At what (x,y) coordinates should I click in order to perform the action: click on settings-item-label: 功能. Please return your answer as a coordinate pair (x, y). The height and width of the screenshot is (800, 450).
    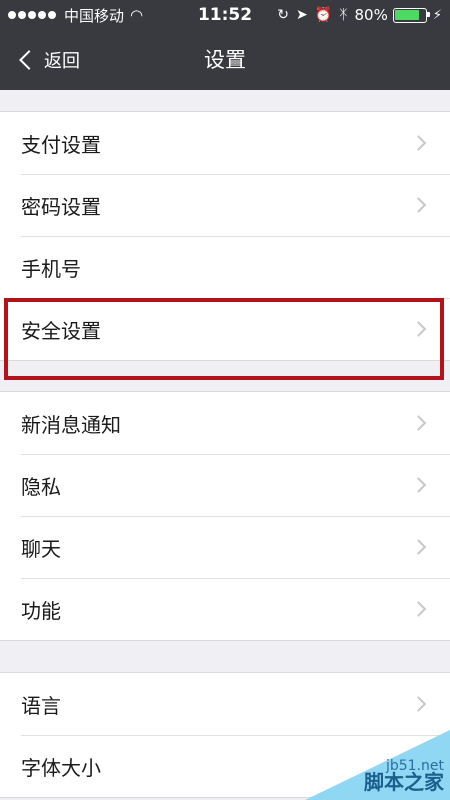
    Looking at the image, I should click on (41, 610).